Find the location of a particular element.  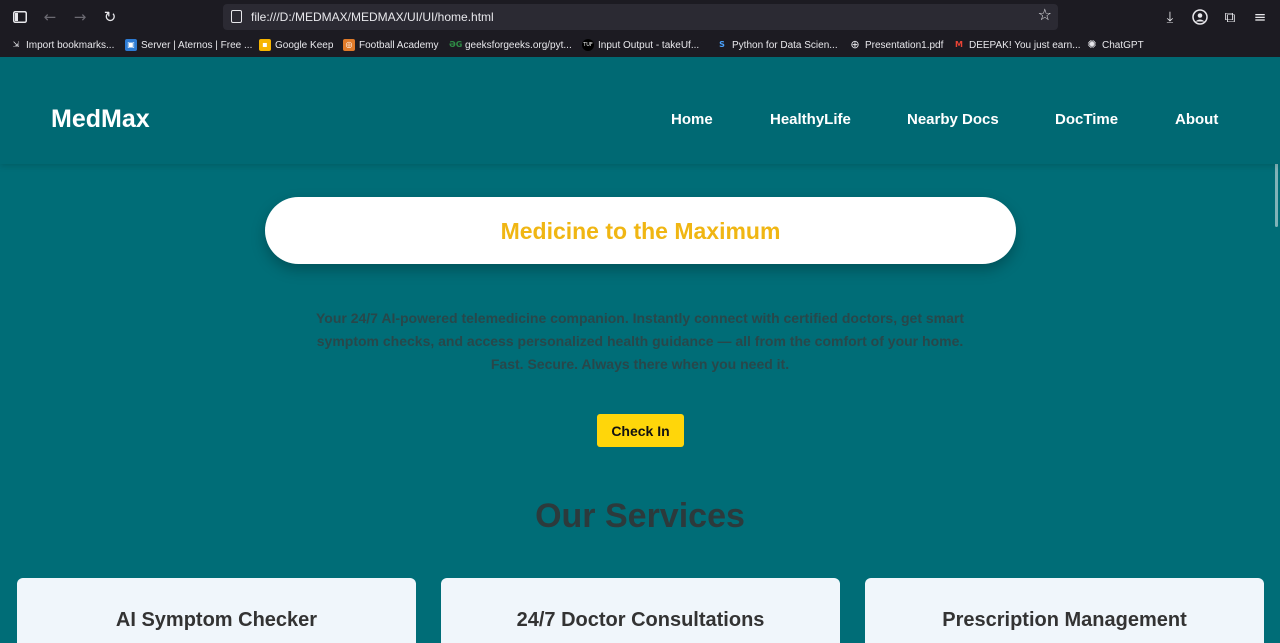

downloads-icon: ⤓ is located at coordinates (1170, 17).